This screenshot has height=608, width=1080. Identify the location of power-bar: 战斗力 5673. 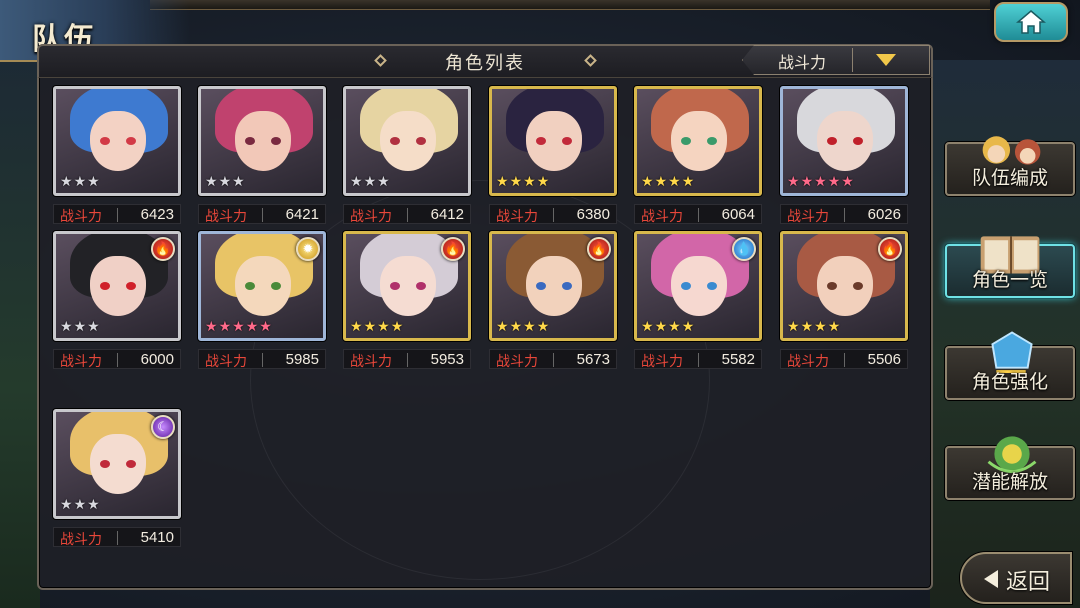
(553, 359).